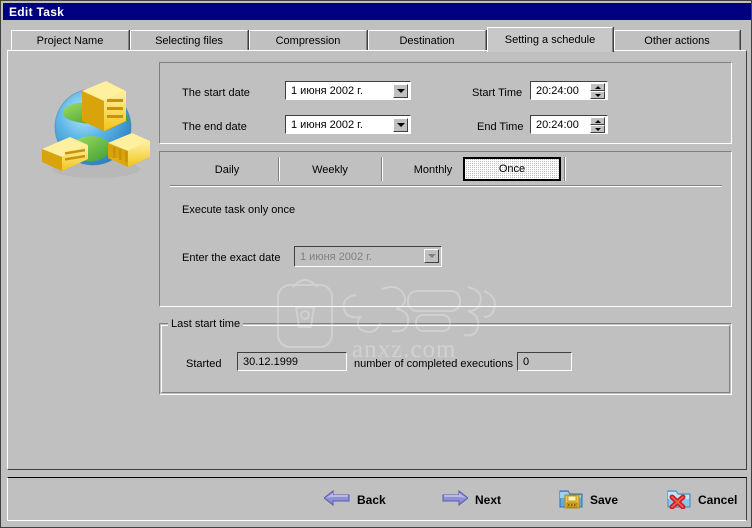 Image resolution: width=752 pixels, height=528 pixels. I want to click on tab-label: Project Name, so click(70, 41).